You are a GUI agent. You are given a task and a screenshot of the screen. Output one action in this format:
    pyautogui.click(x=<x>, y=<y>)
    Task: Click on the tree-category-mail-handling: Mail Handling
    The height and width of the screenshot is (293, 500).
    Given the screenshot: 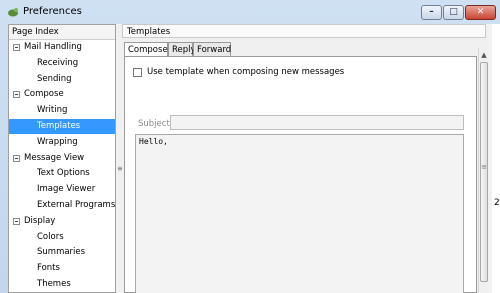 What is the action you would take?
    pyautogui.click(x=62, y=47)
    